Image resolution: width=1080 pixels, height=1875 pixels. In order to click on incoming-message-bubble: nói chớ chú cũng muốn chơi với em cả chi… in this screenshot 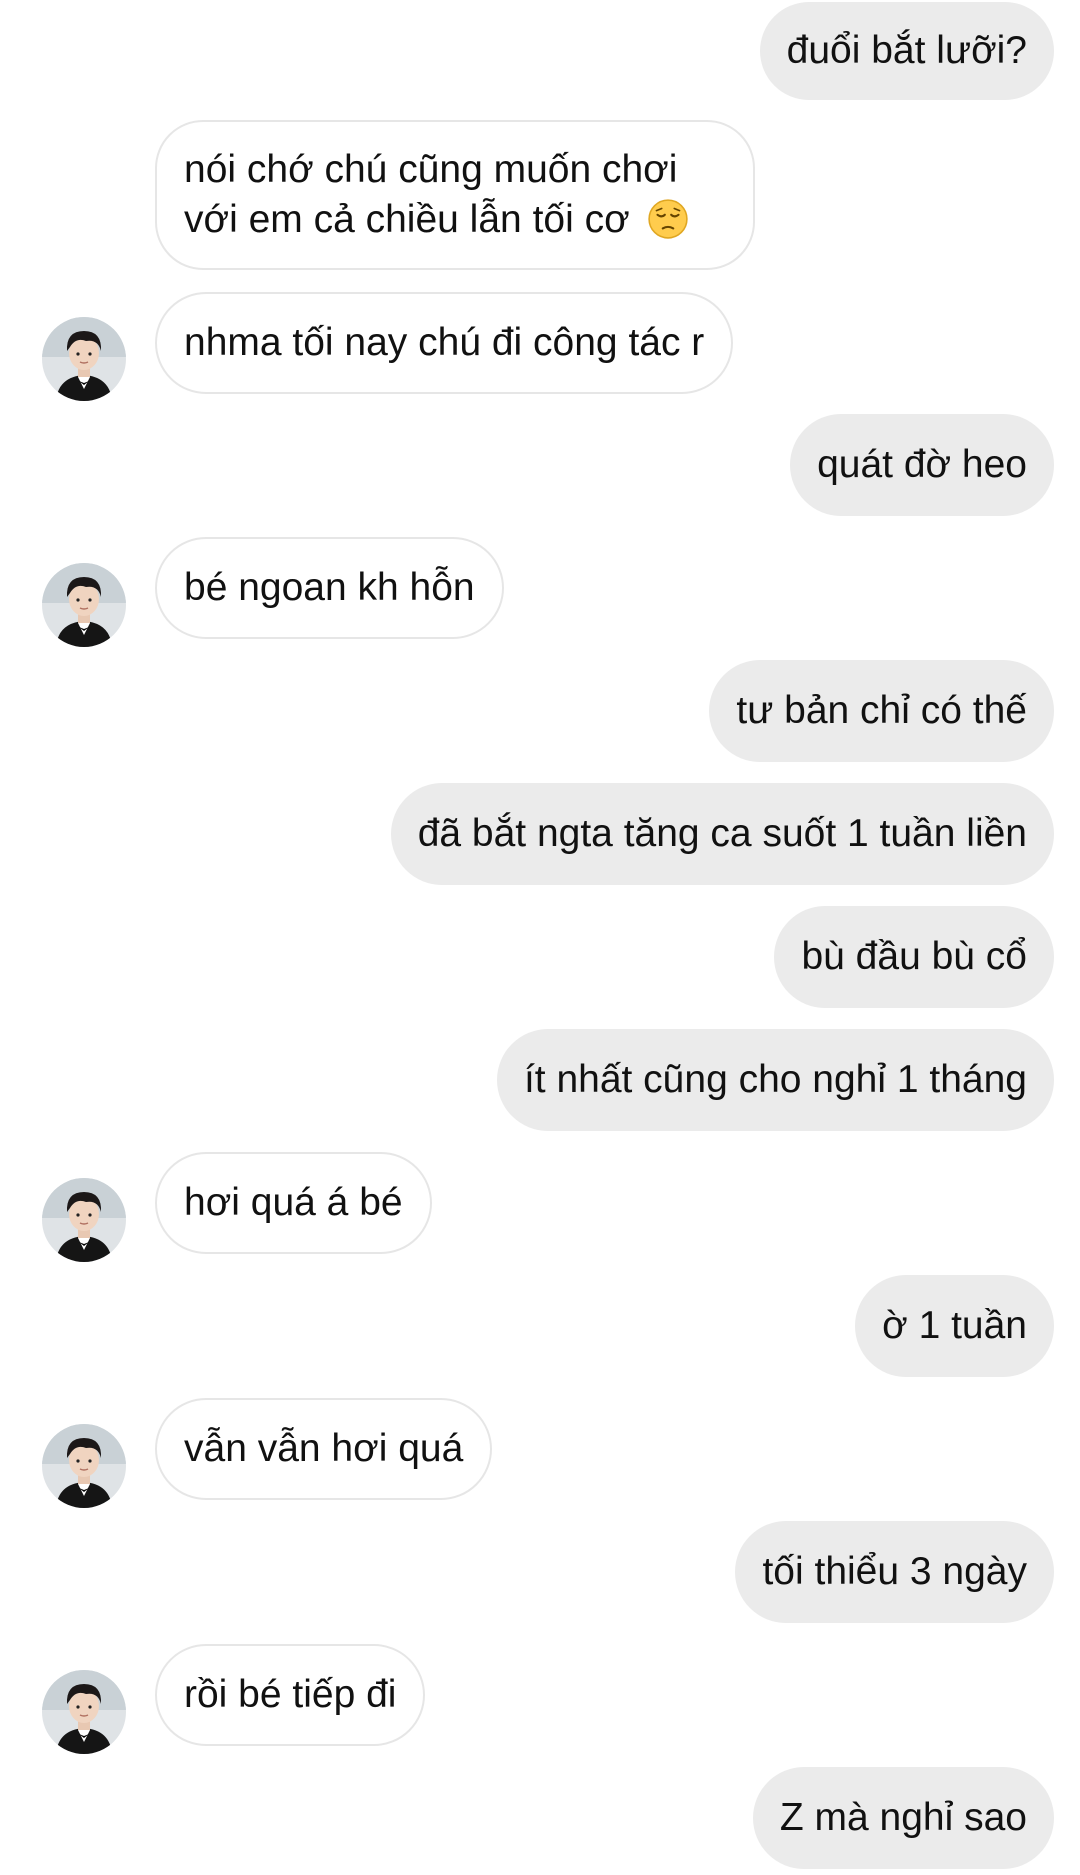, I will do `click(455, 195)`.